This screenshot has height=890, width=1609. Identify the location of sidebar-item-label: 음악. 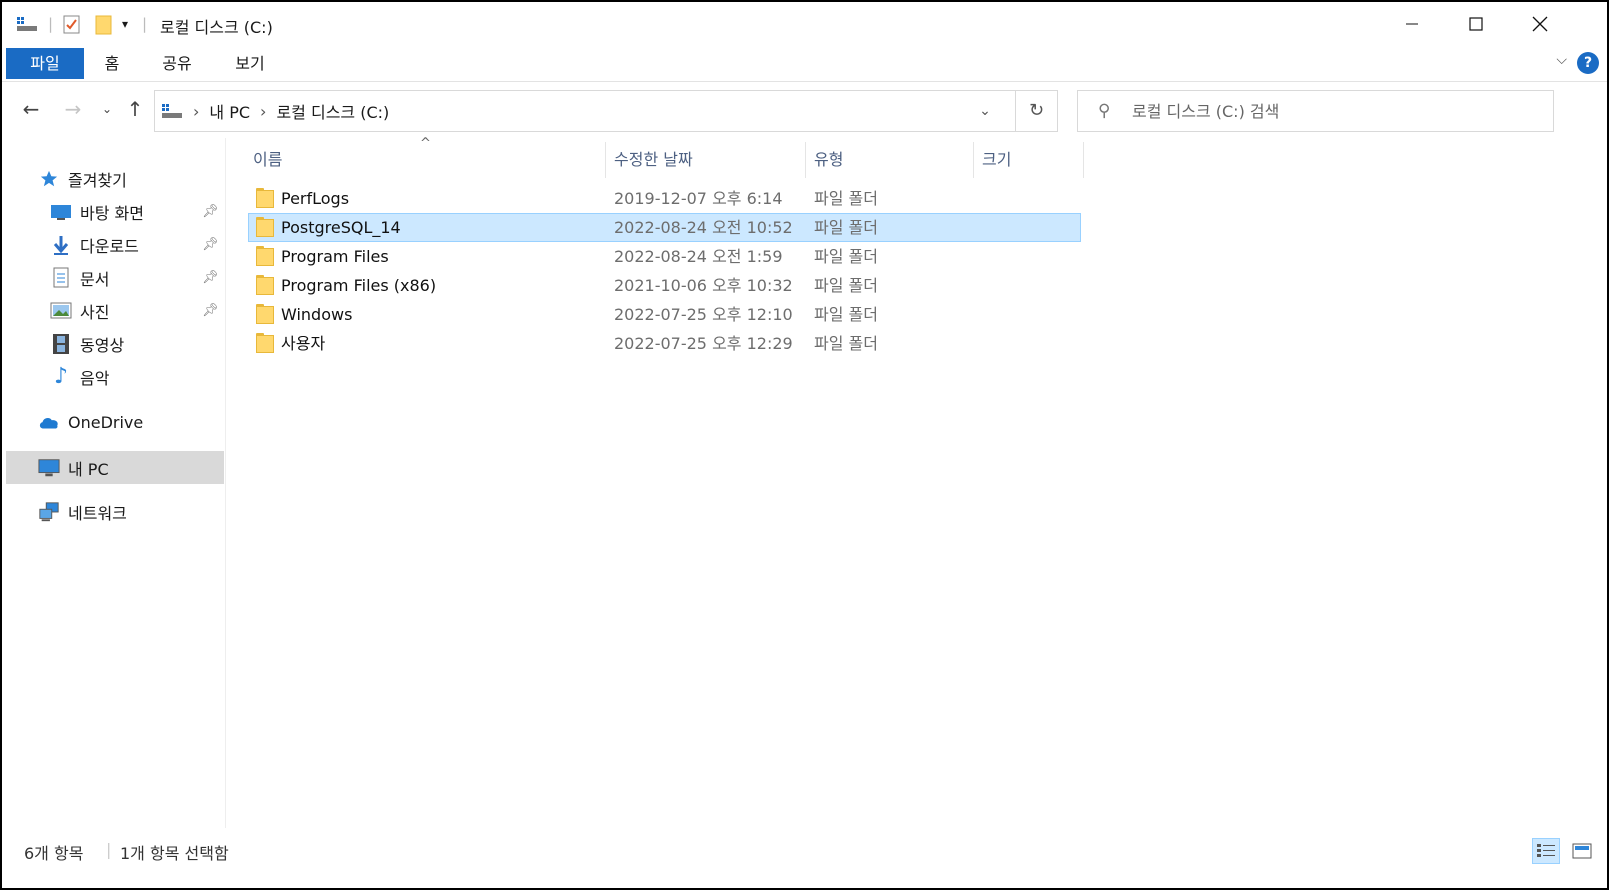
(95, 378).